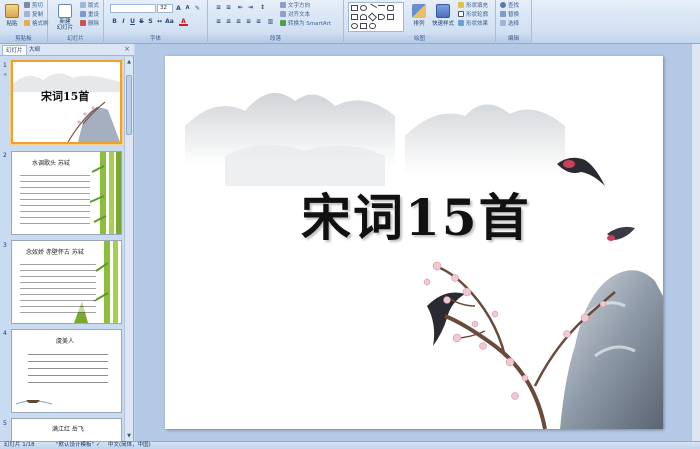 The height and width of the screenshot is (449, 700). What do you see at coordinates (114, 21) in the screenshot?
I see `bold-button: B` at bounding box center [114, 21].